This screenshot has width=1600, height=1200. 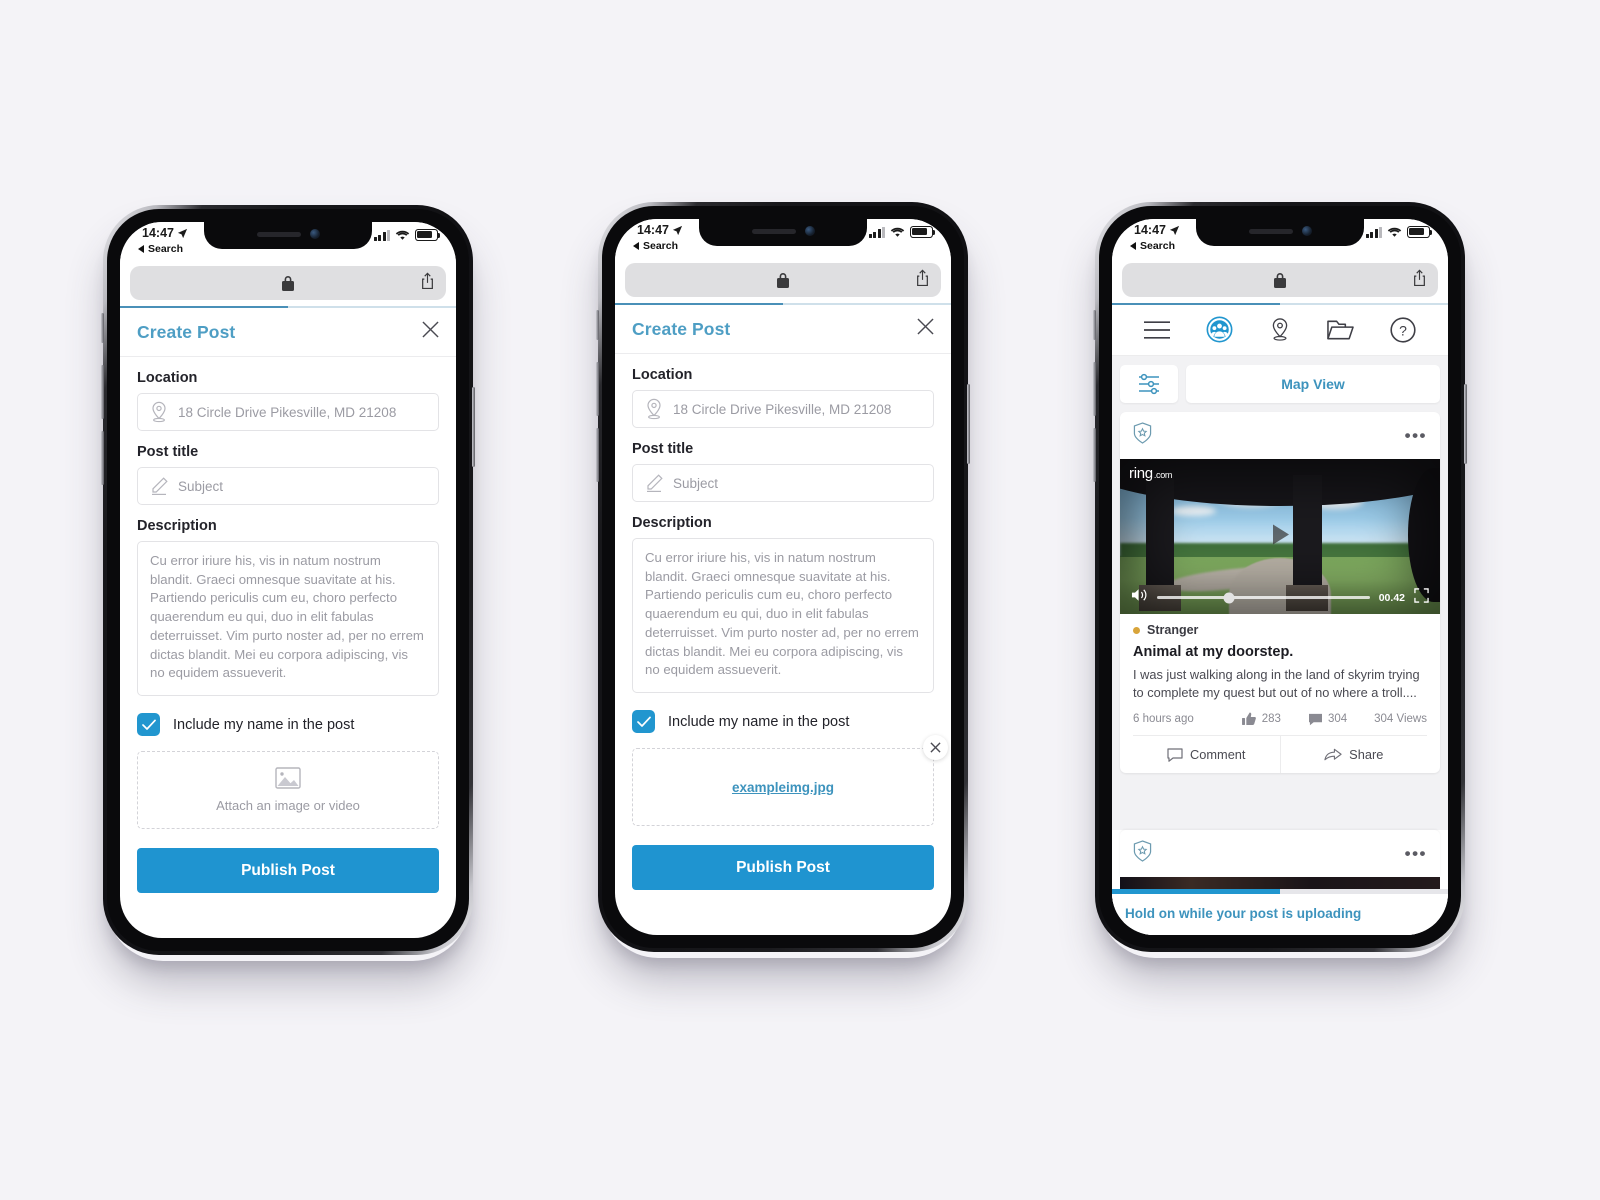 What do you see at coordinates (663, 449) in the screenshot?
I see `post-title-label: Post title` at bounding box center [663, 449].